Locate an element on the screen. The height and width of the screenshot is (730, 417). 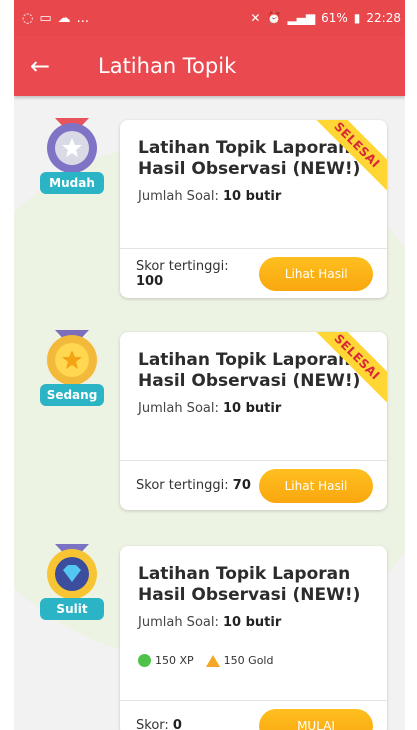
level-badge: Sulit is located at coordinates (72, 609).